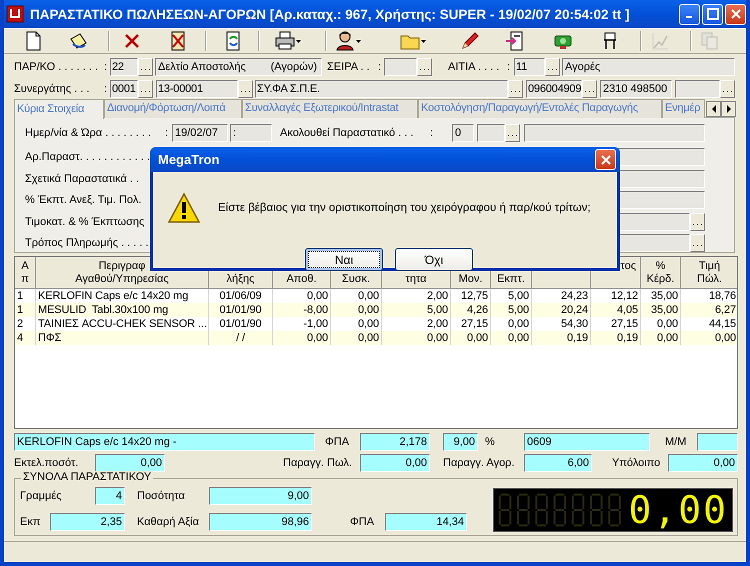 The image size is (750, 566). What do you see at coordinates (363, 522) in the screenshot?
I see `field-label: ΦΠΑ` at bounding box center [363, 522].